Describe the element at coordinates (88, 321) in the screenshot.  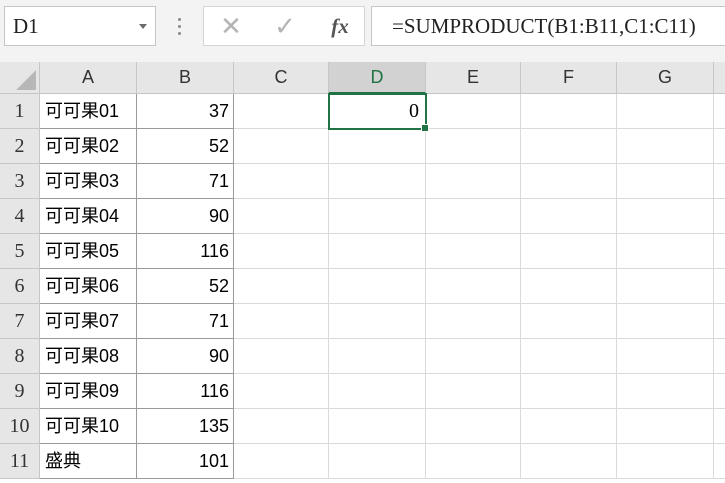
I see `cell-a: 可可果07` at that location.